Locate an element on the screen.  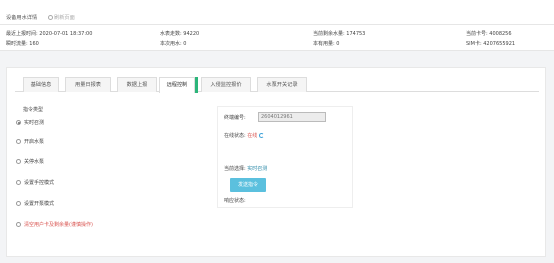
option-stop-pump: 关停水泵 is located at coordinates (30, 161).